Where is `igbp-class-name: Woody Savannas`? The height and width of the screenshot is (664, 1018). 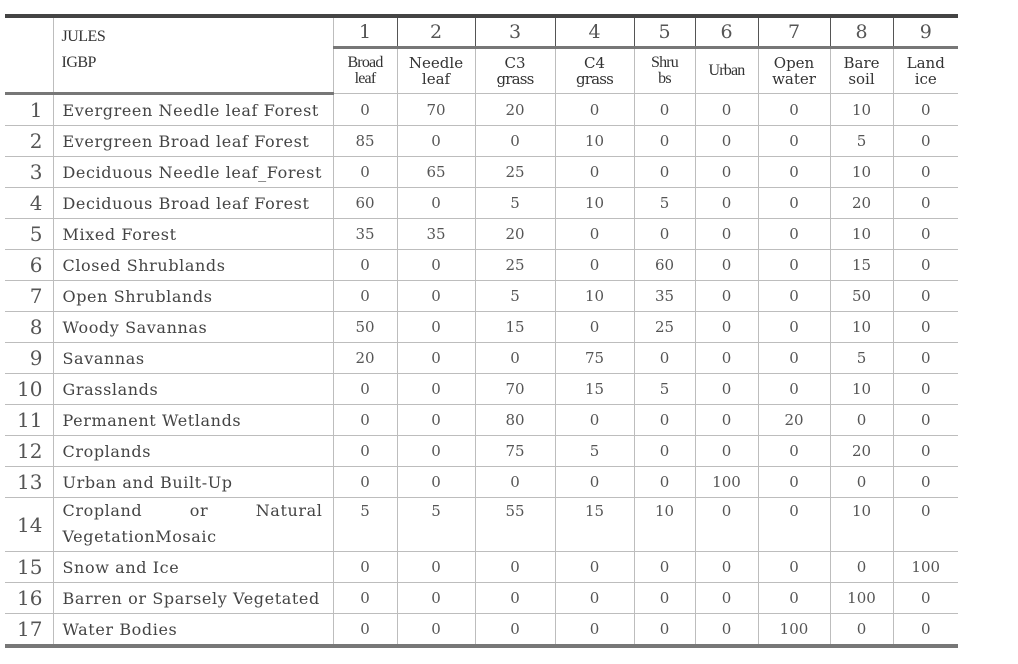 igbp-class-name: Woody Savannas is located at coordinates (193, 327).